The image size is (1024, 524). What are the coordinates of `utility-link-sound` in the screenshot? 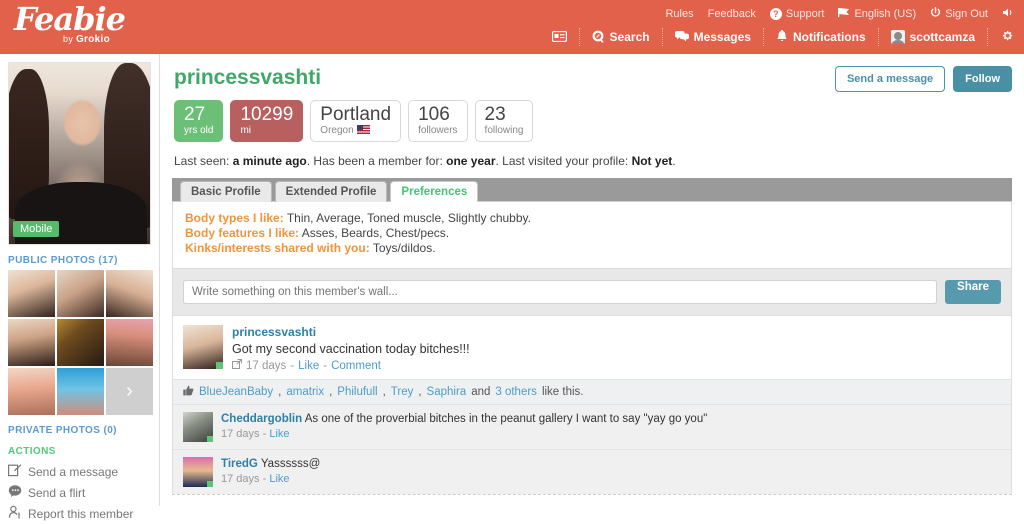 It's located at (1008, 14).